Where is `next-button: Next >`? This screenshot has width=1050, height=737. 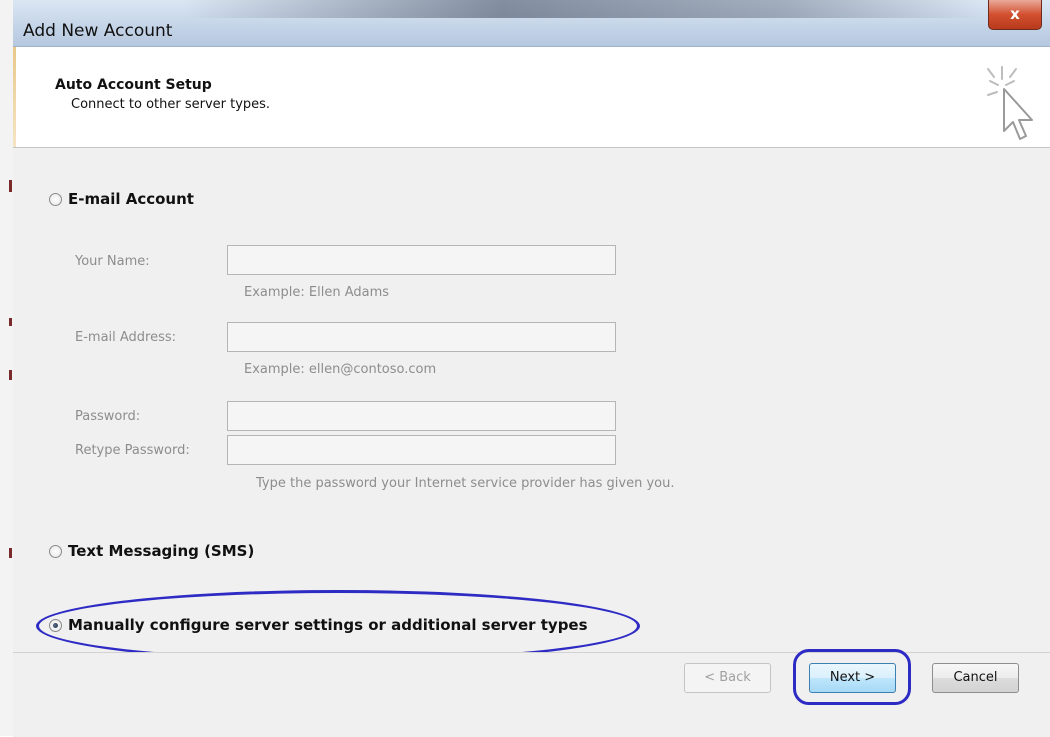
next-button: Next > is located at coordinates (852, 678).